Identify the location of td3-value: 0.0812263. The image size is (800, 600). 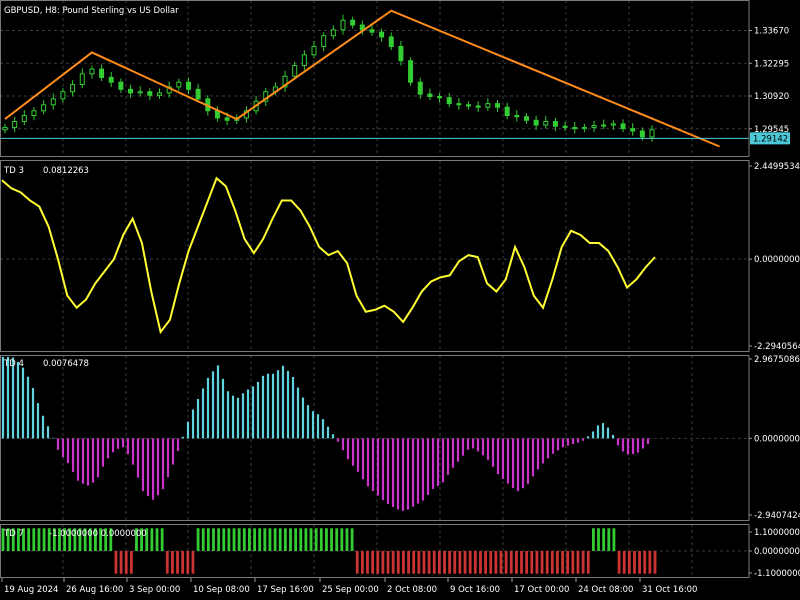
(66, 171).